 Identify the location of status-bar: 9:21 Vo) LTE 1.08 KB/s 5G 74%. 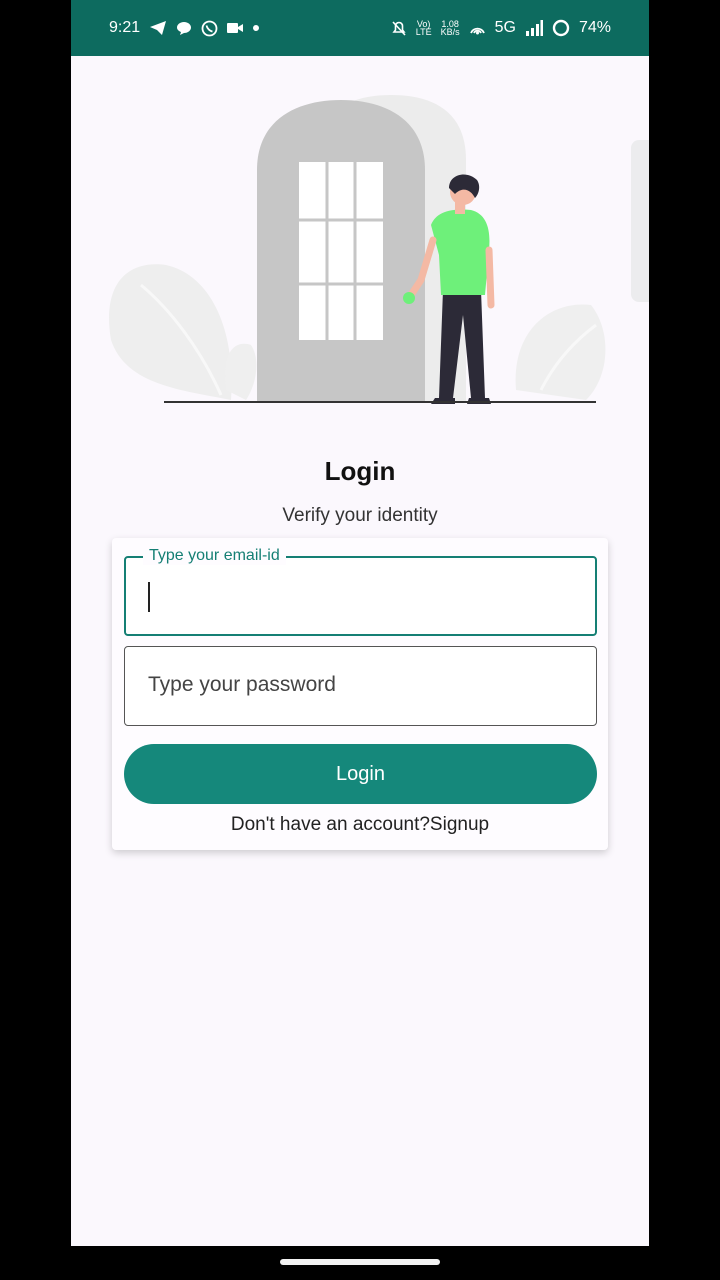
(360, 28).